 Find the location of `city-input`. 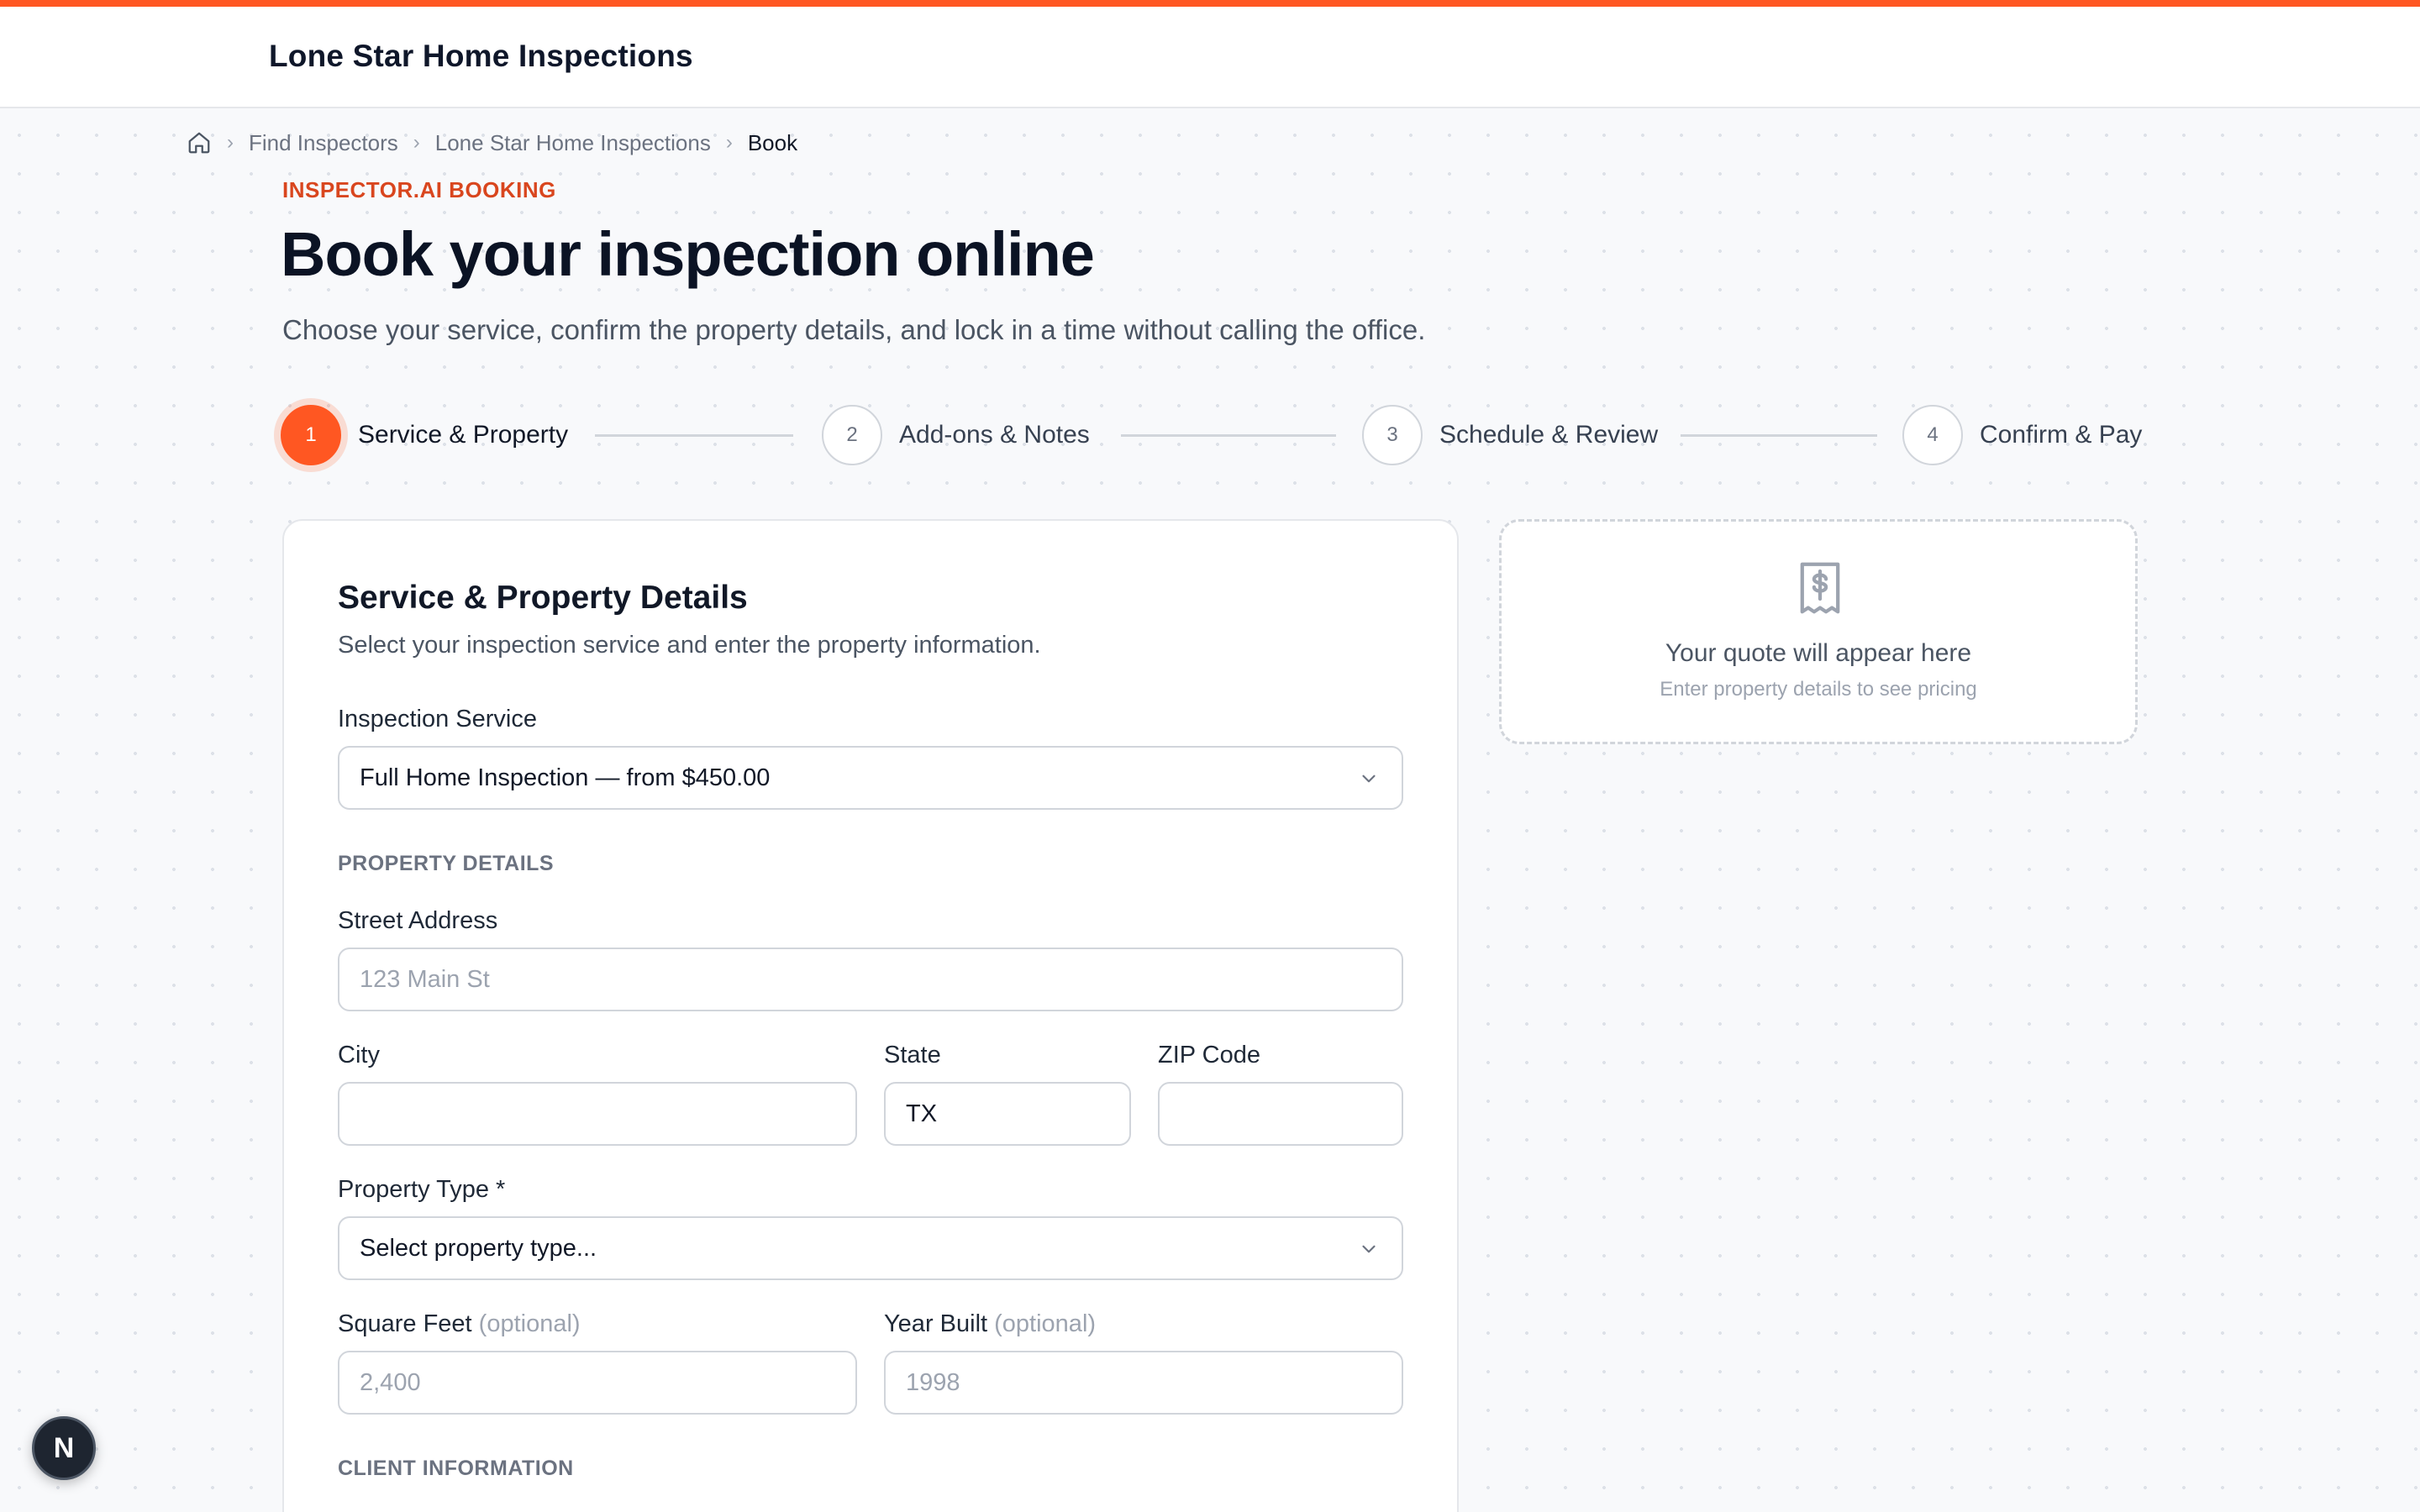

city-input is located at coordinates (597, 1114).